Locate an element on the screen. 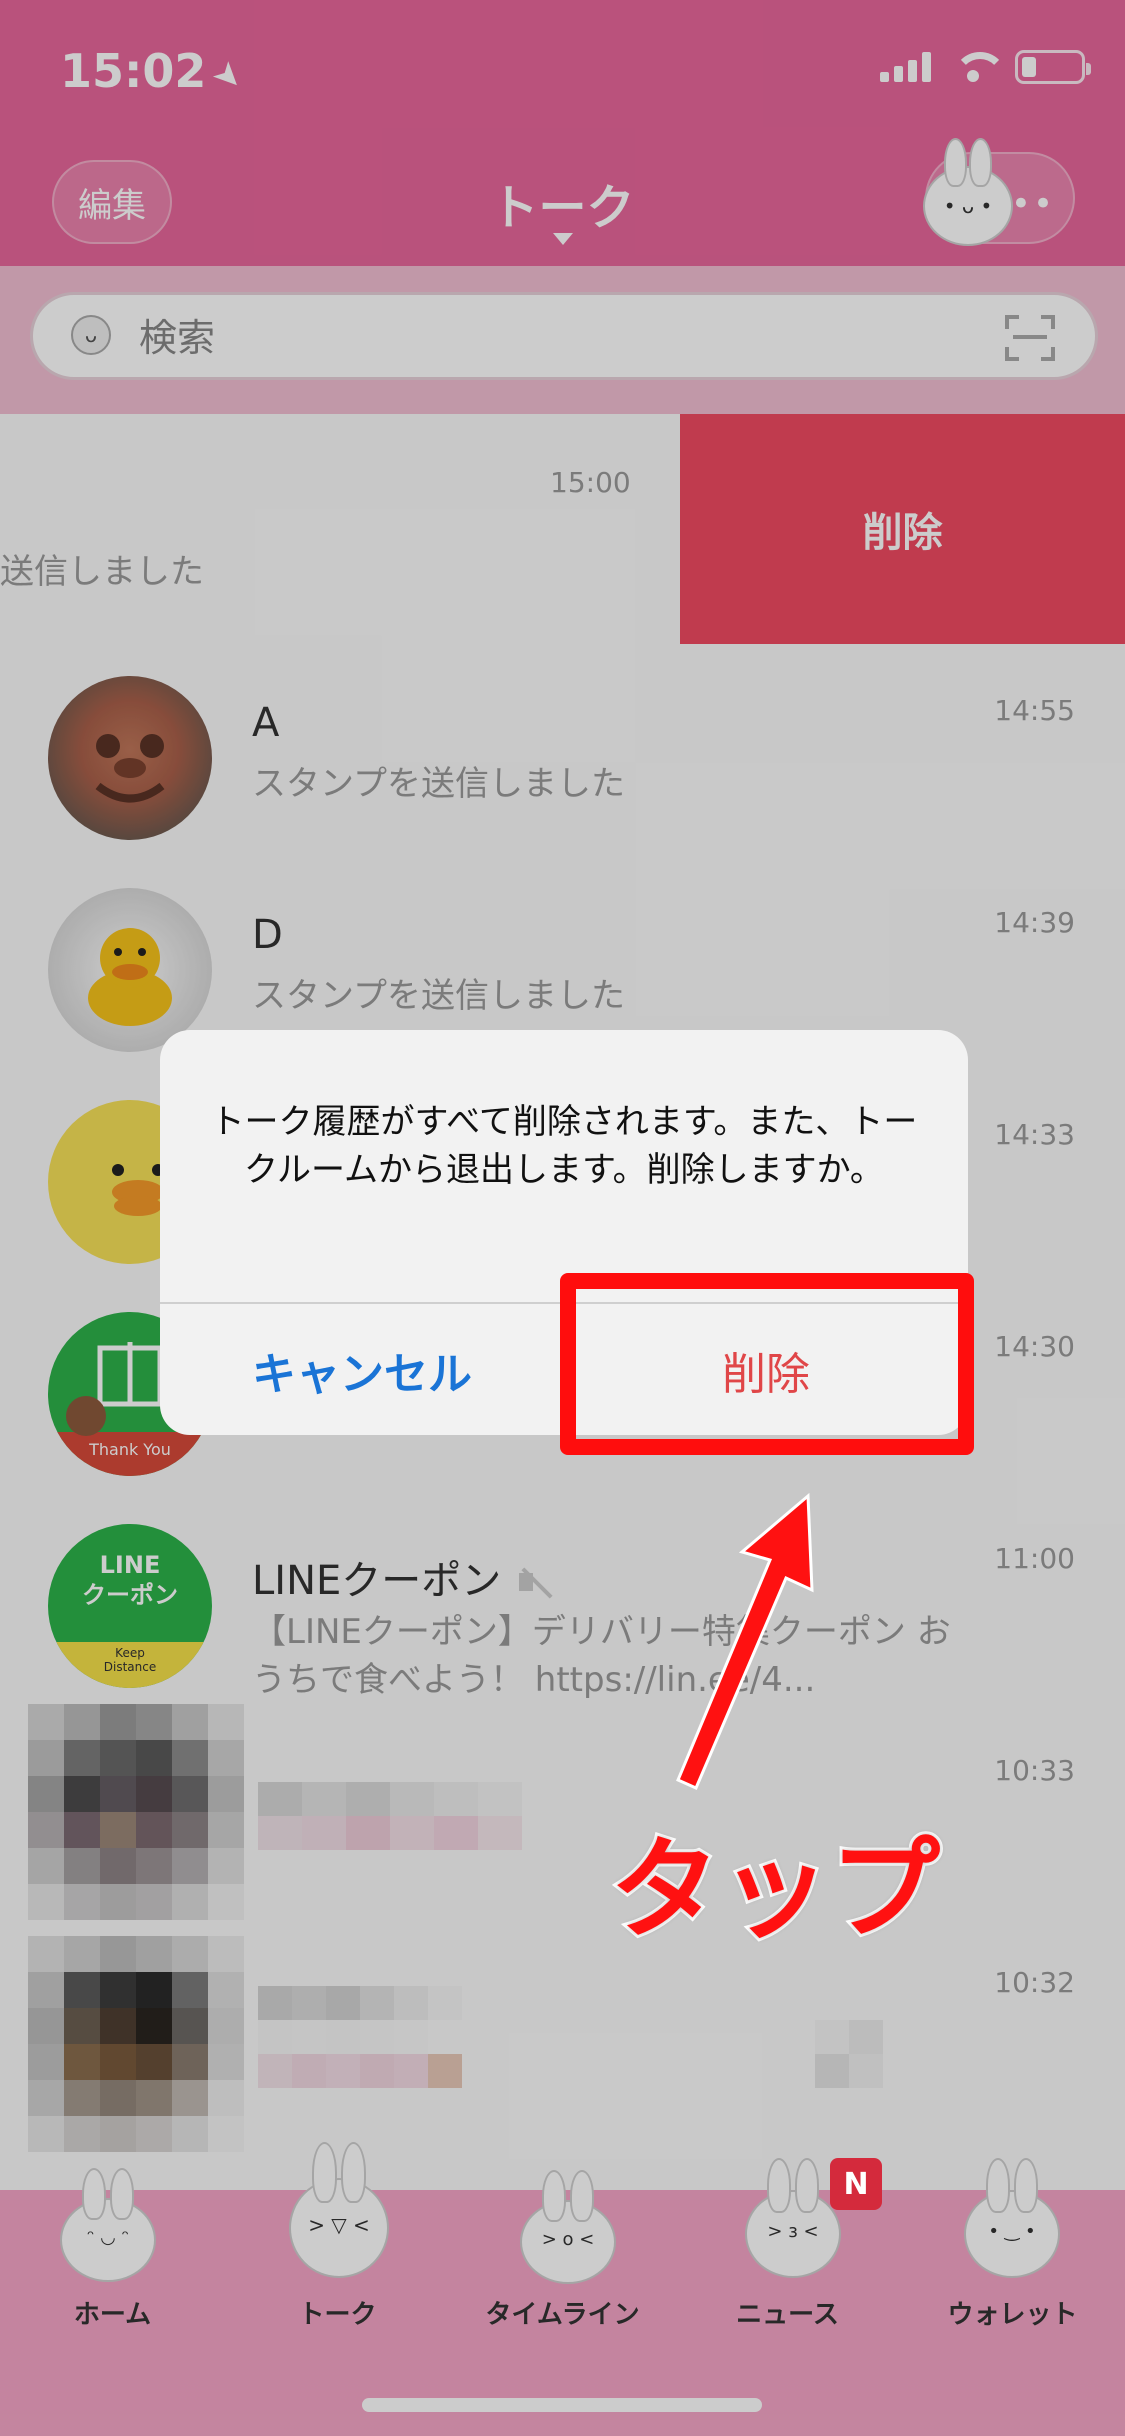 Image resolution: width=1125 pixels, height=2436 pixels. tap-annotation-label: タップ is located at coordinates (775, 1890).